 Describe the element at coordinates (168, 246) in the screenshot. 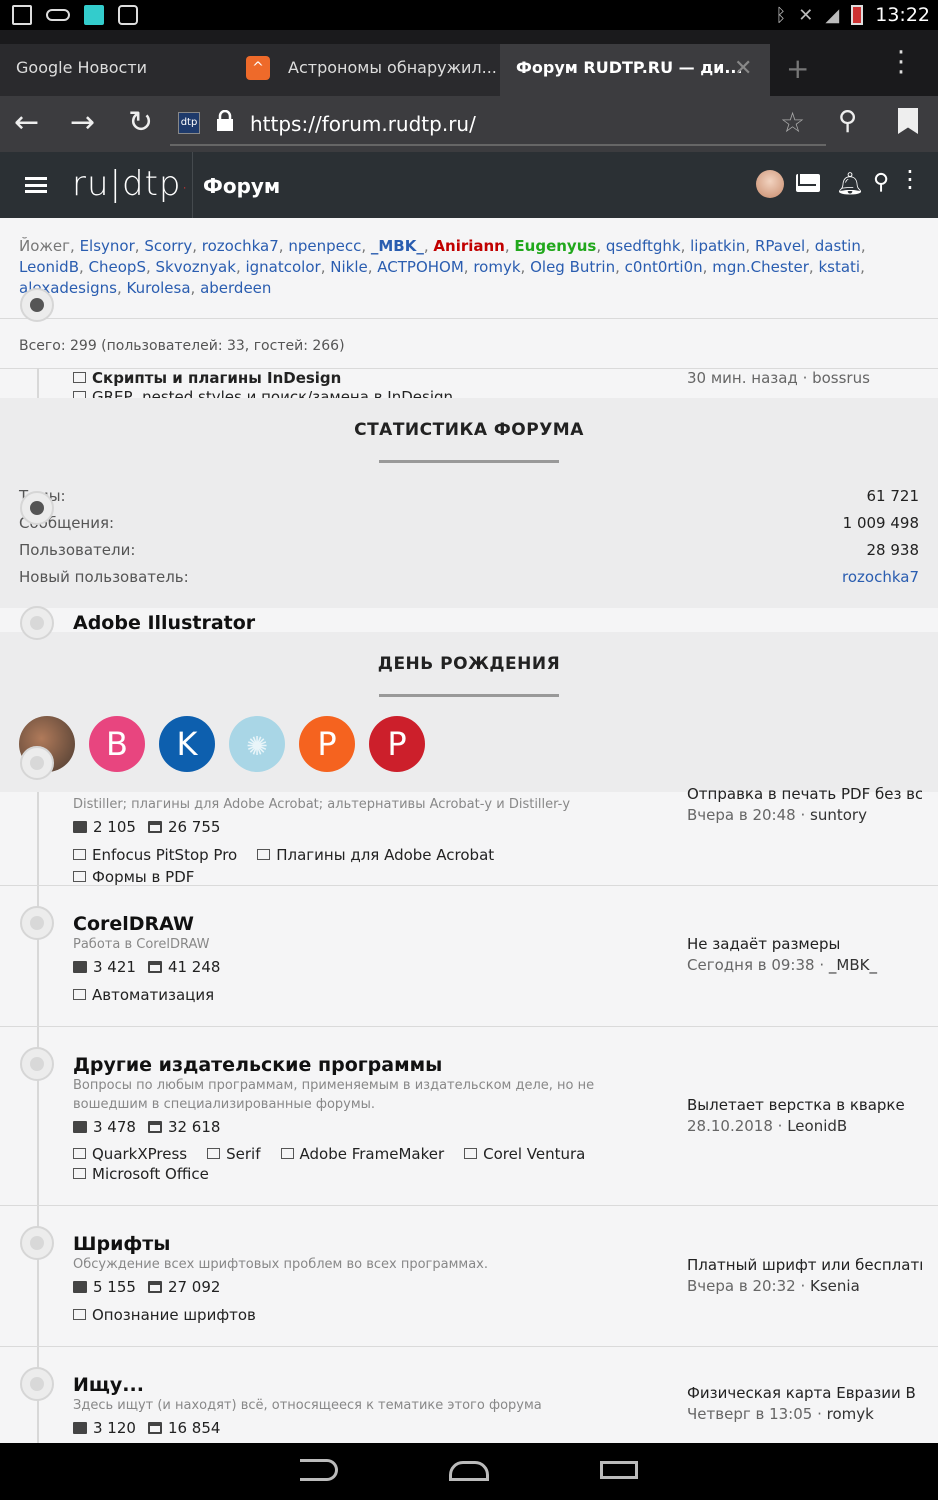

I see `online-user-link: Scorry` at that location.